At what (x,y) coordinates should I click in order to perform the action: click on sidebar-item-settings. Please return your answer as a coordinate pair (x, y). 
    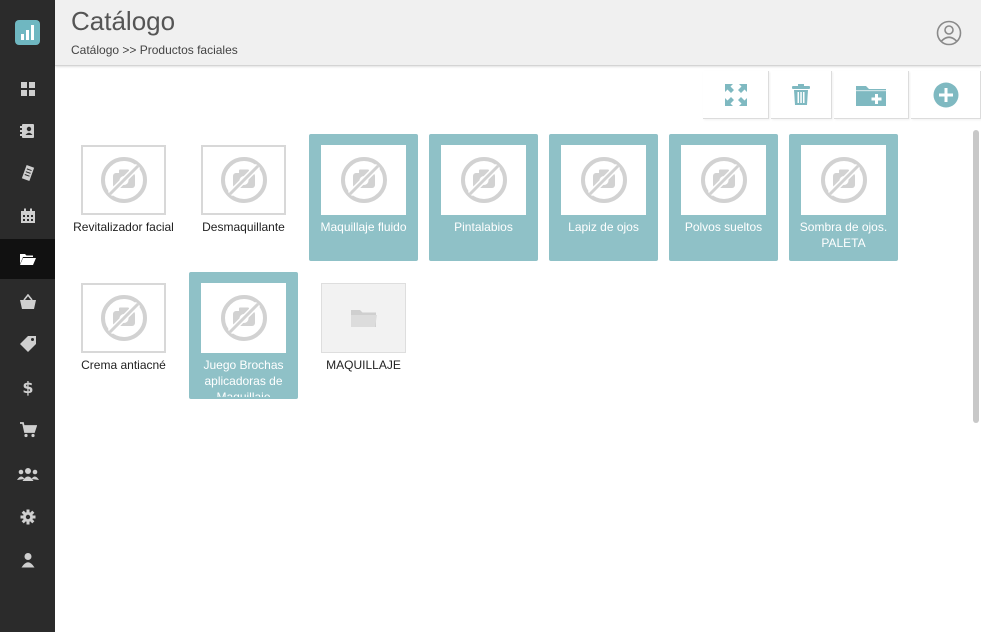
    Looking at the image, I should click on (27, 517).